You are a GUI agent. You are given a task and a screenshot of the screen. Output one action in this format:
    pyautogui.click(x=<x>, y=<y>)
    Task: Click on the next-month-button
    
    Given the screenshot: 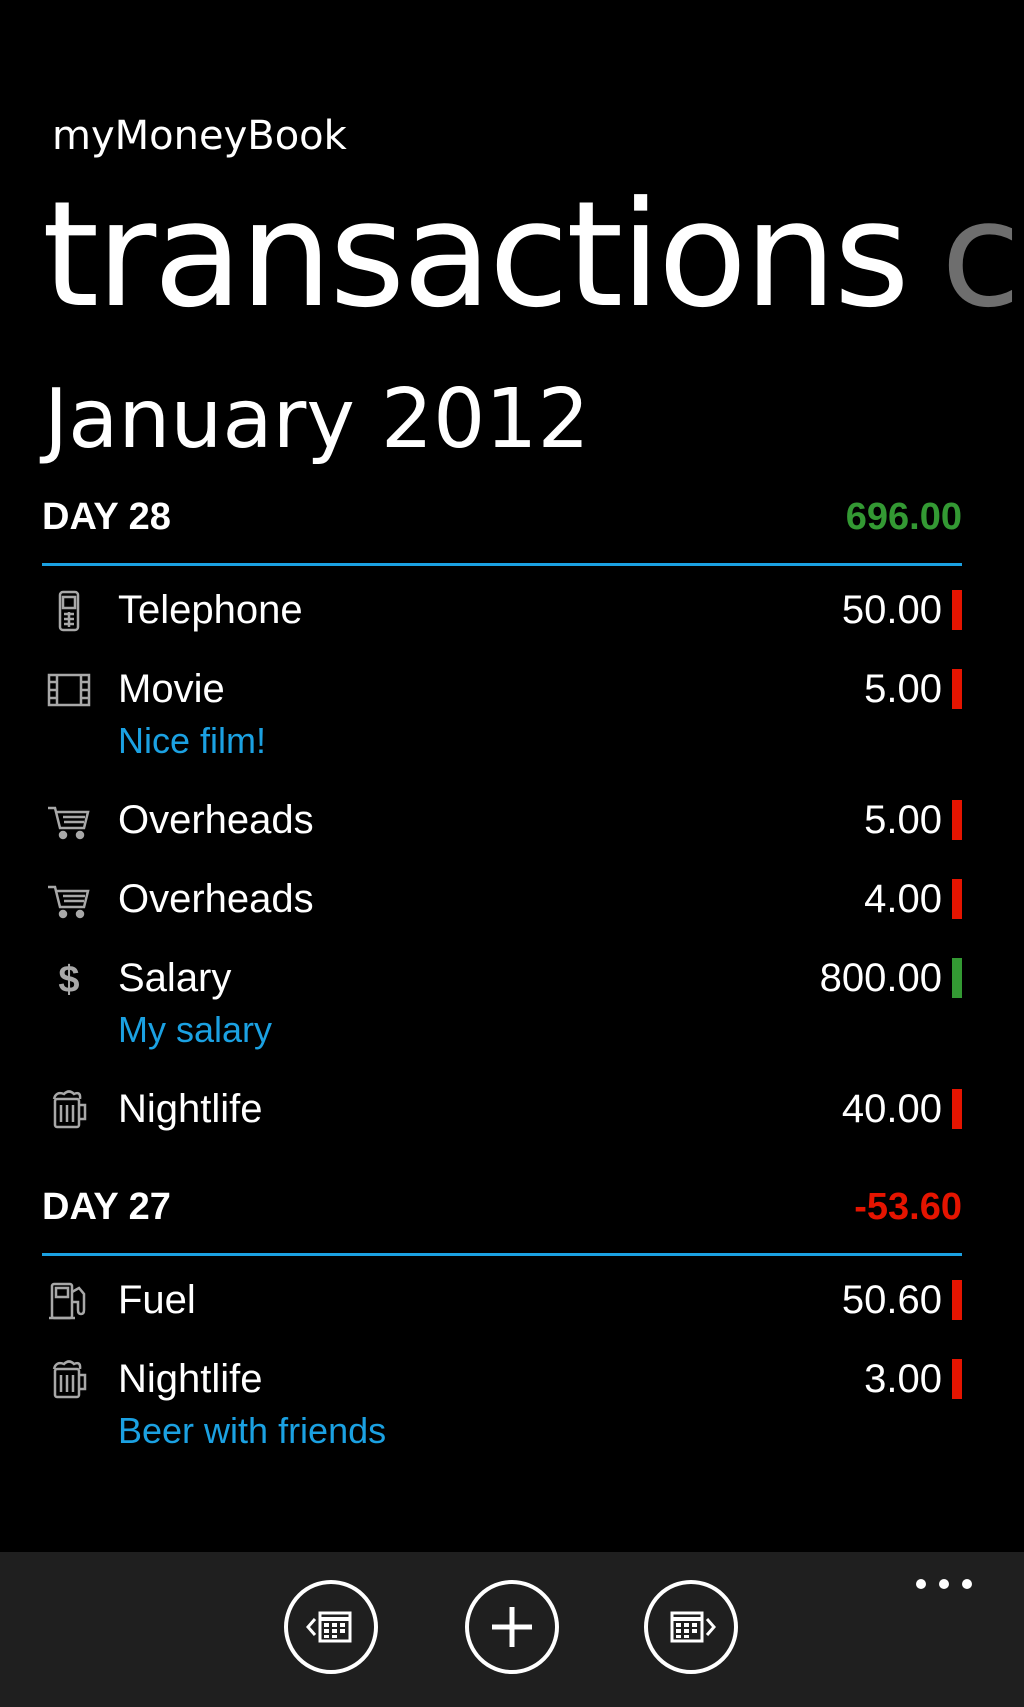 What is the action you would take?
    pyautogui.click(x=691, y=1627)
    